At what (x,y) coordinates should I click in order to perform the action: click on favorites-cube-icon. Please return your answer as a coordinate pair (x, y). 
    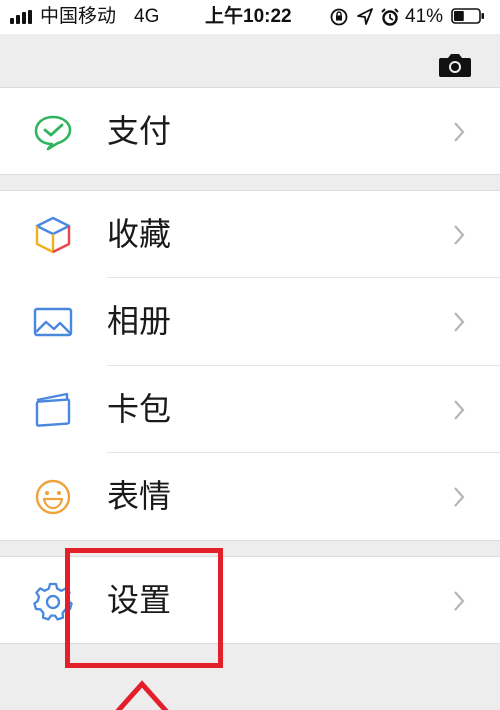
    Looking at the image, I should click on (53, 235).